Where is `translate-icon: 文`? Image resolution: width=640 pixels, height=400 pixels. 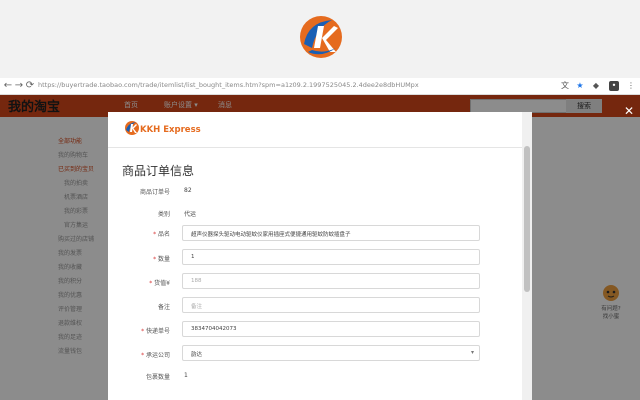
translate-icon: 文 is located at coordinates (565, 86).